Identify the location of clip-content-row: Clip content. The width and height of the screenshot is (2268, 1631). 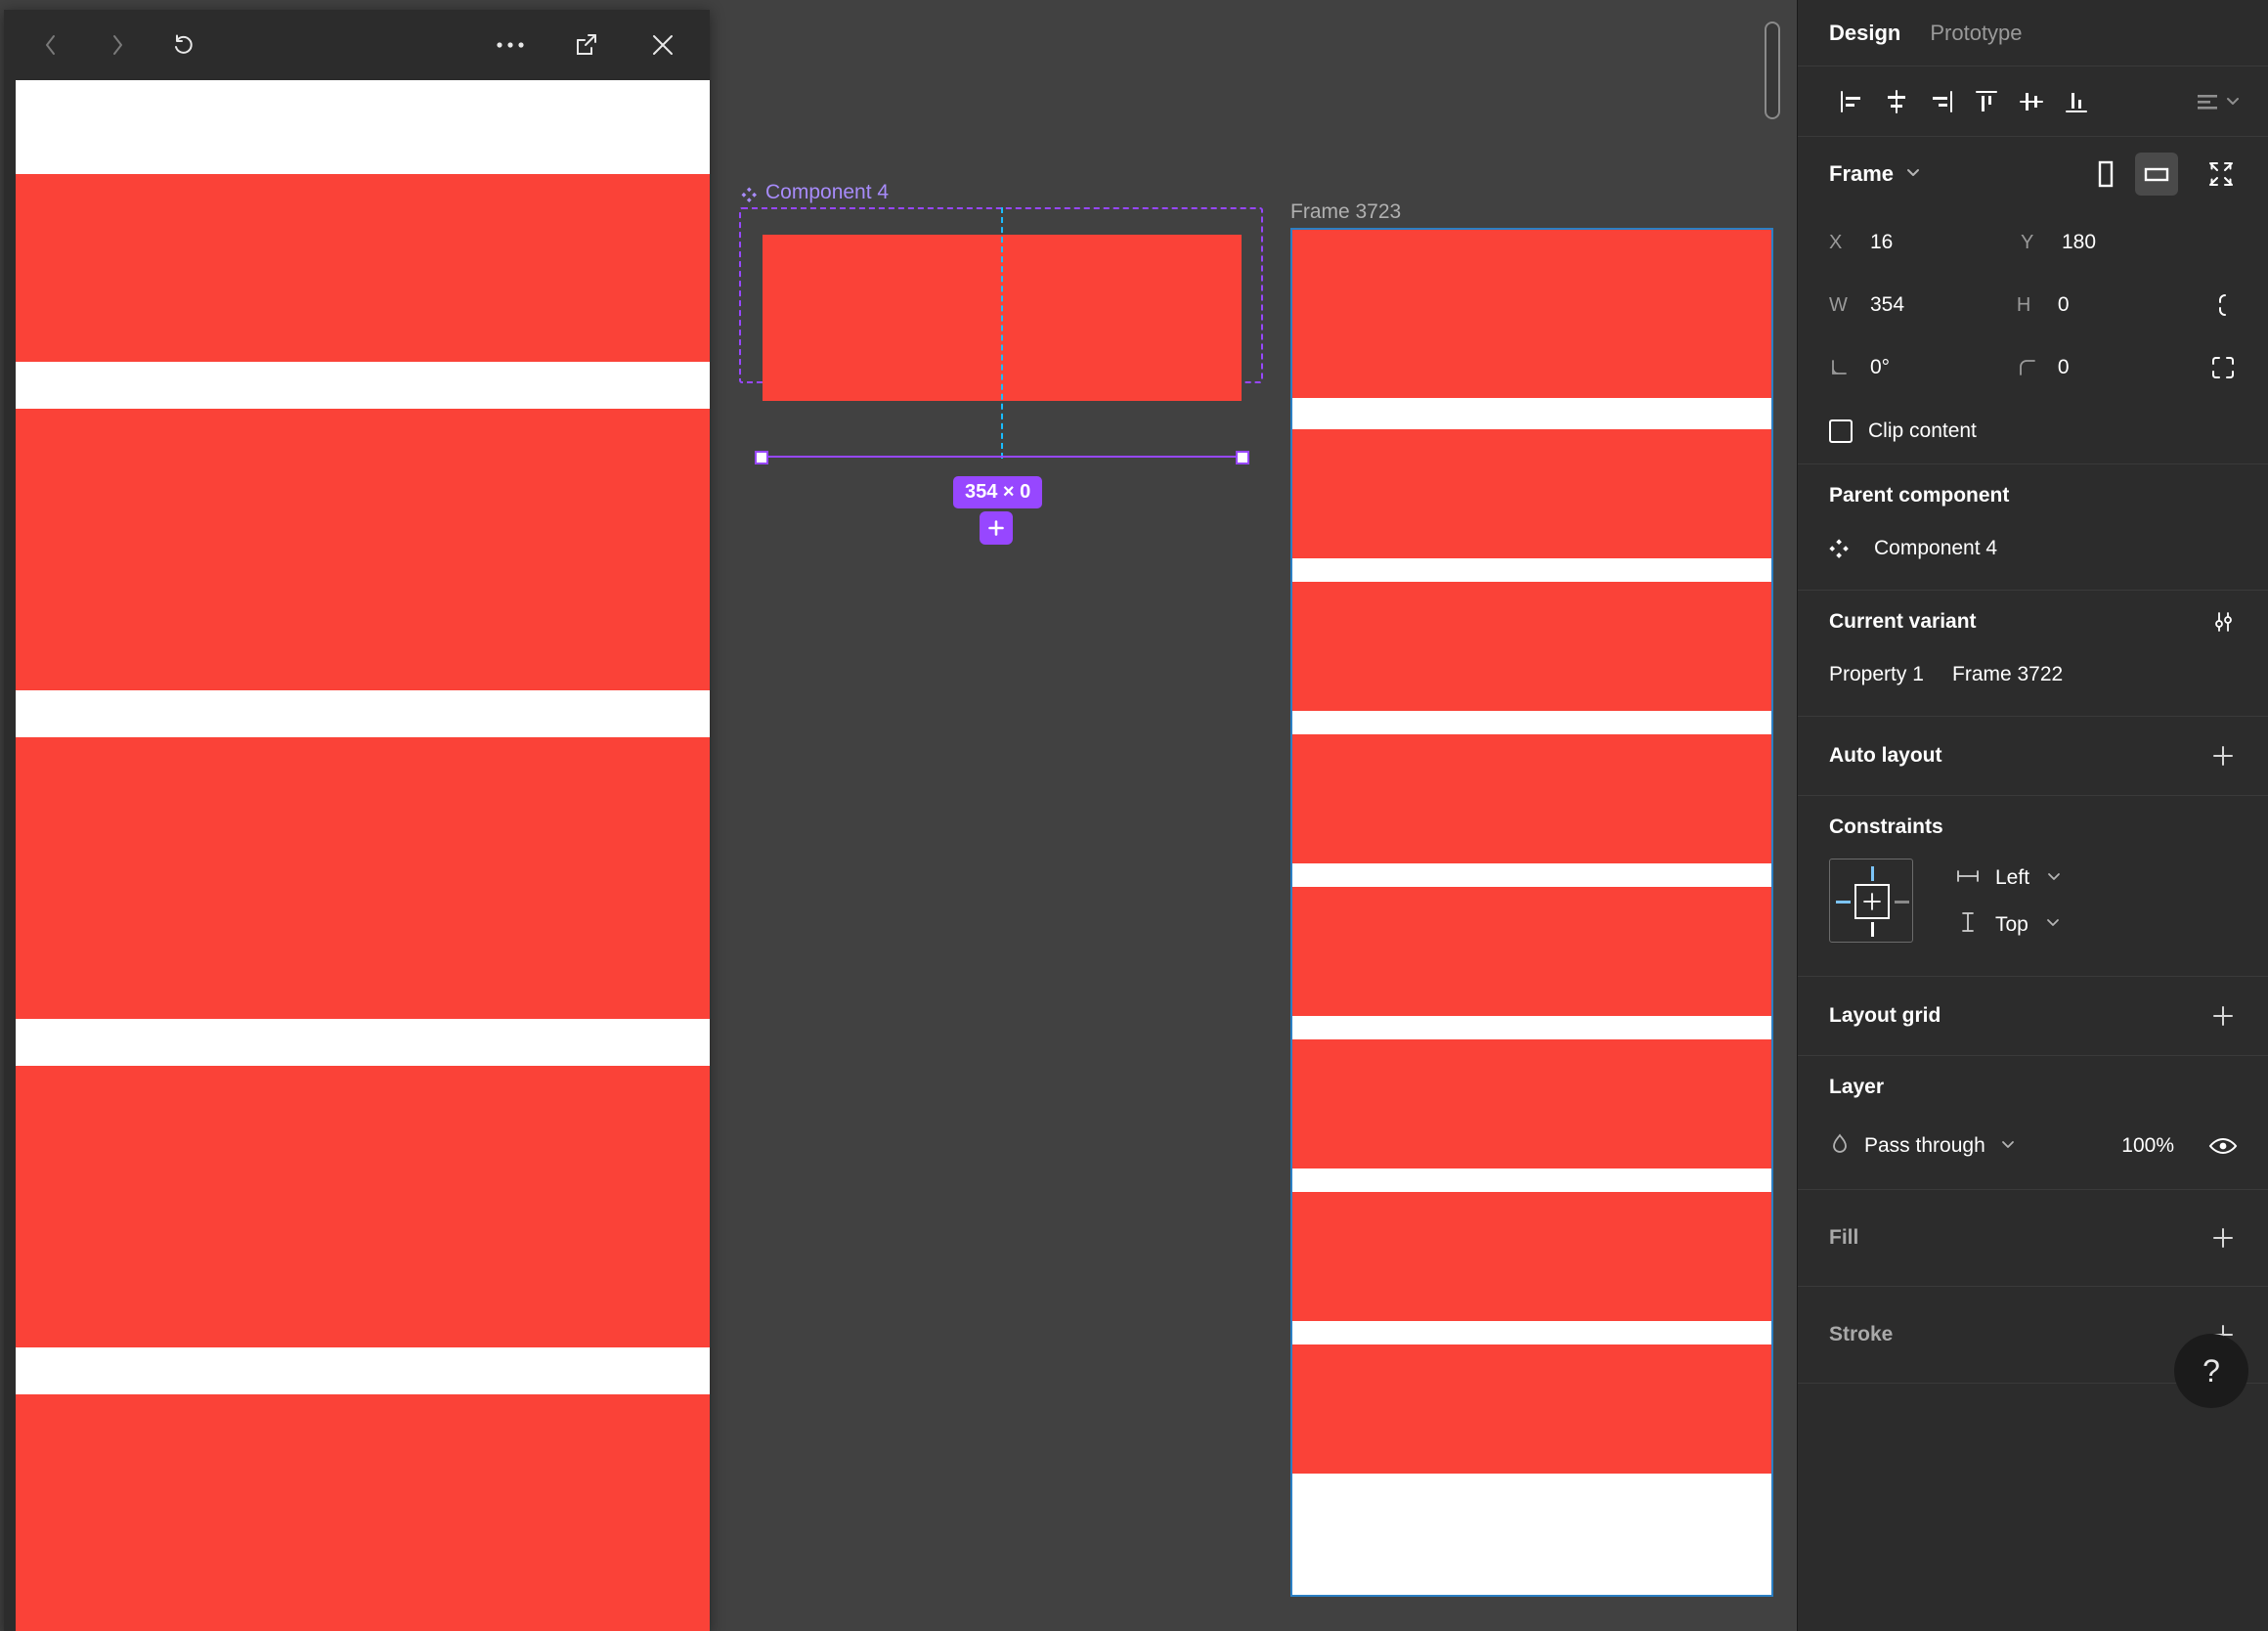
(2036, 431).